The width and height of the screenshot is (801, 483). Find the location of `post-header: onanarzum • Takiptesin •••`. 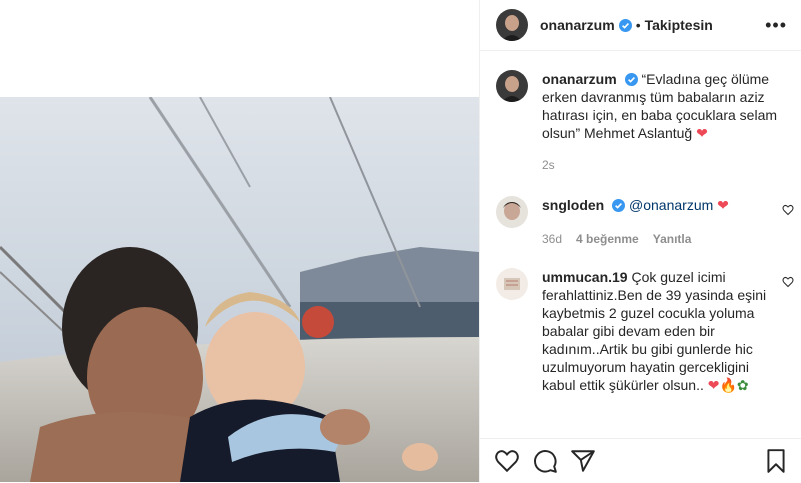

post-header: onanarzum • Takiptesin ••• is located at coordinates (640, 25).